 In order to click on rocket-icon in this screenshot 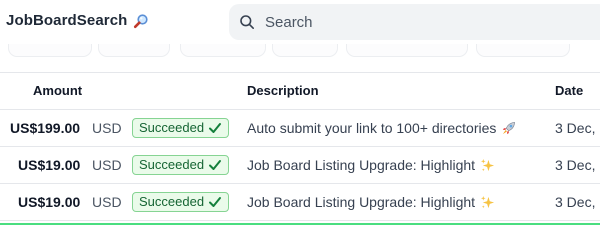, I will do `click(509, 127)`.